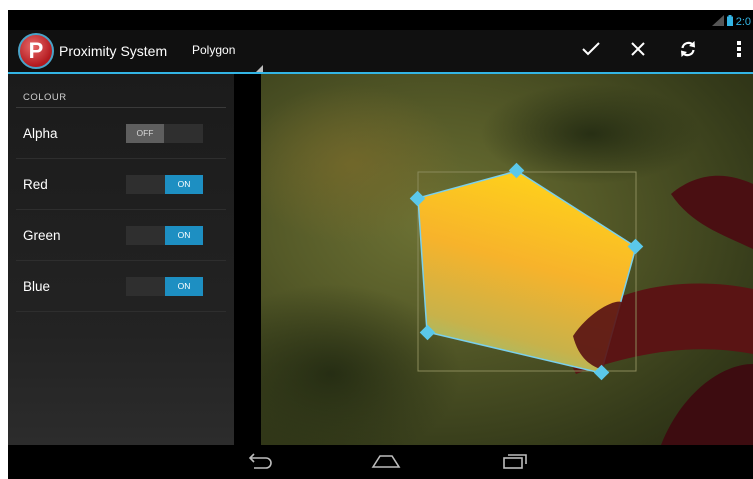 This screenshot has width=753, height=479. I want to click on row-label: Blue, so click(37, 286).